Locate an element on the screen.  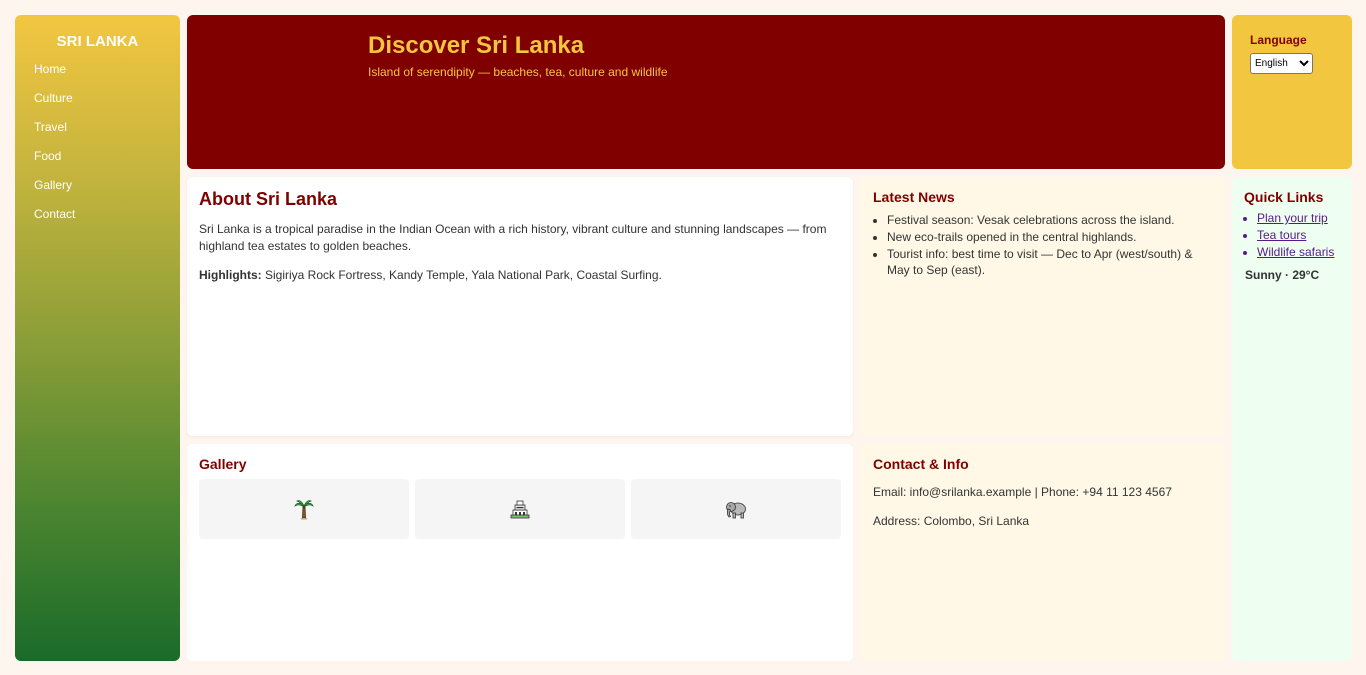
quick-link-item: Plan your trip is located at coordinates (1298, 218).